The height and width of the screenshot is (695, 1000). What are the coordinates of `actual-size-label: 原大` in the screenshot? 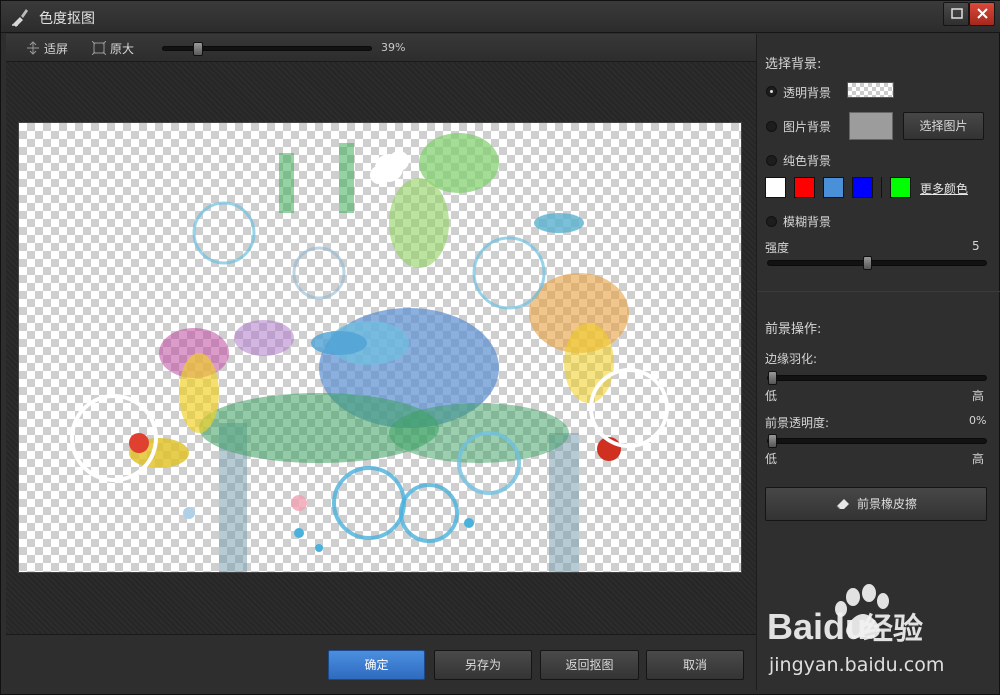 It's located at (122, 48).